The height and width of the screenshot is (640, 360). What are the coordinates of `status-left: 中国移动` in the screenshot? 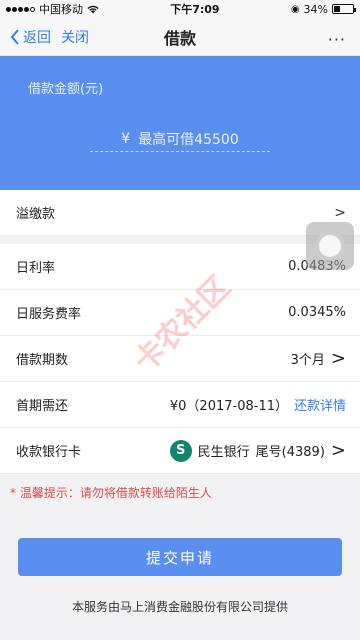 It's located at (52, 9).